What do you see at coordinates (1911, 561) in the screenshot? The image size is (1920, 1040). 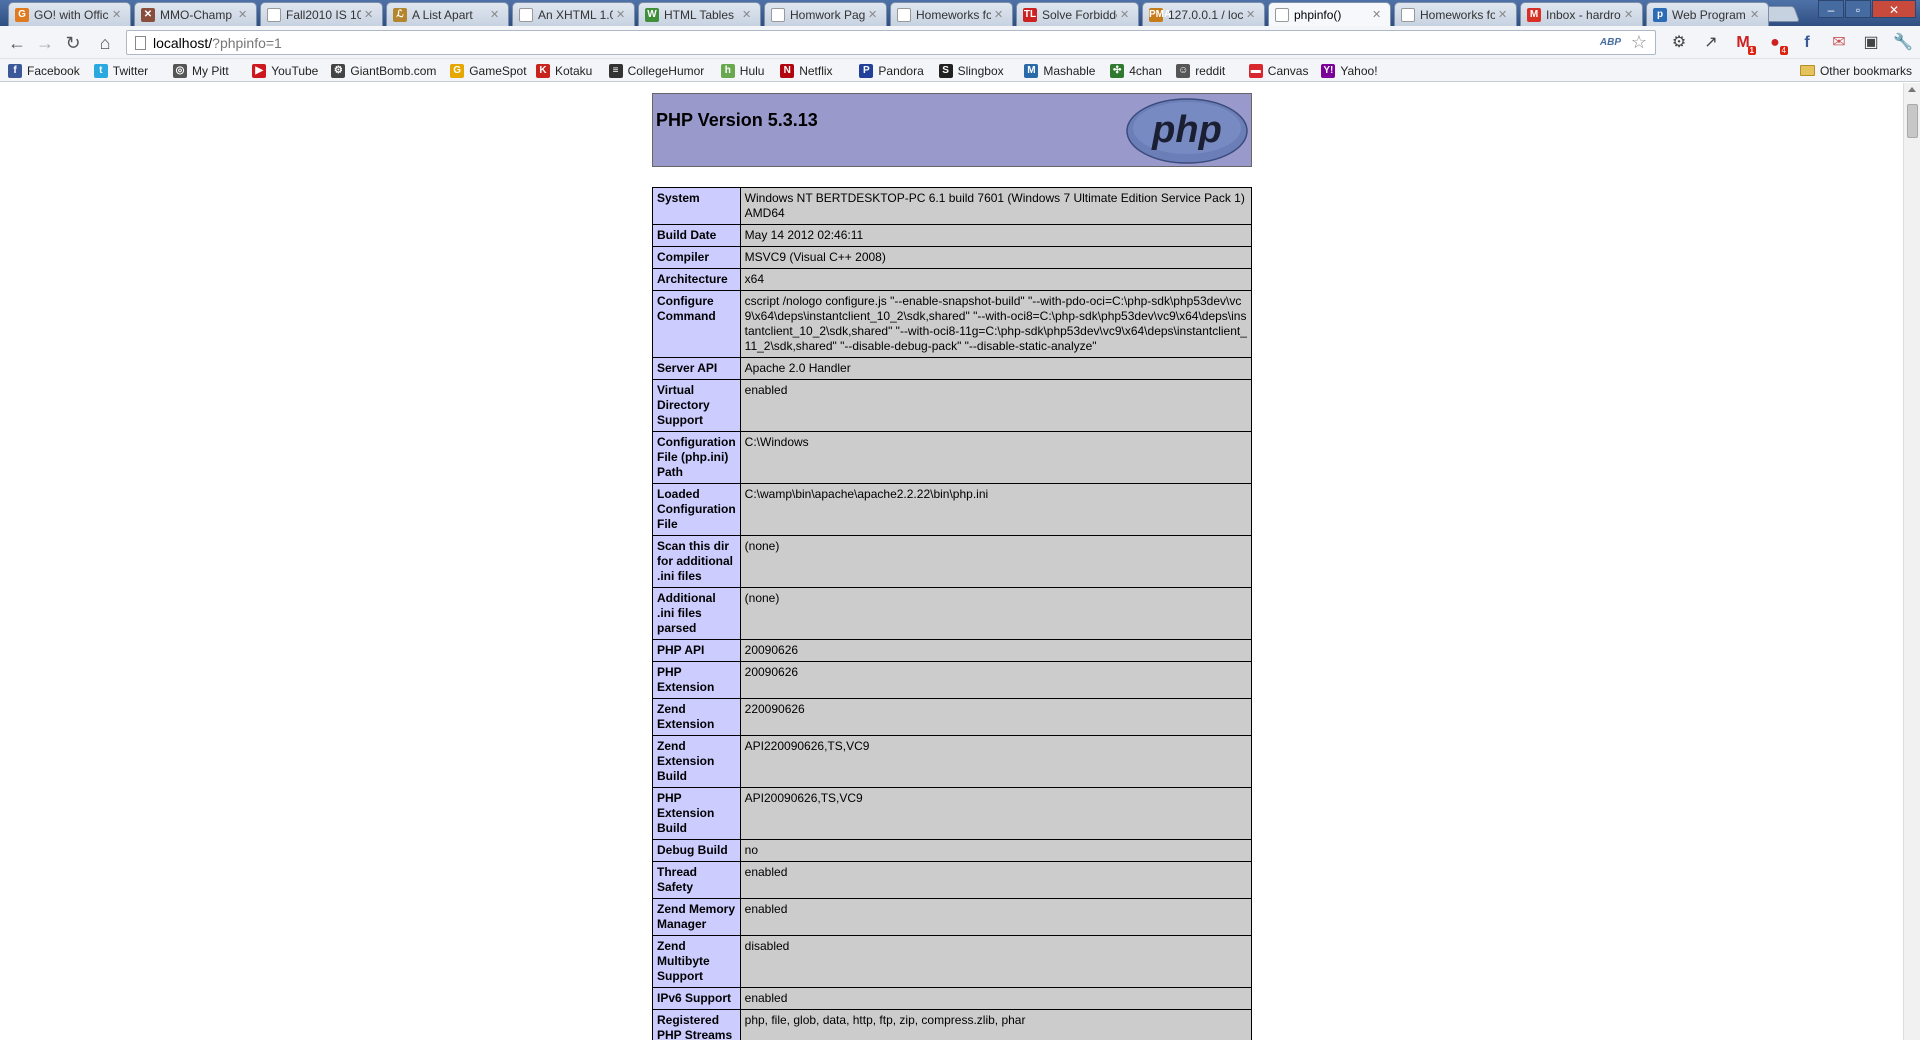 I see `page-scrollbar` at bounding box center [1911, 561].